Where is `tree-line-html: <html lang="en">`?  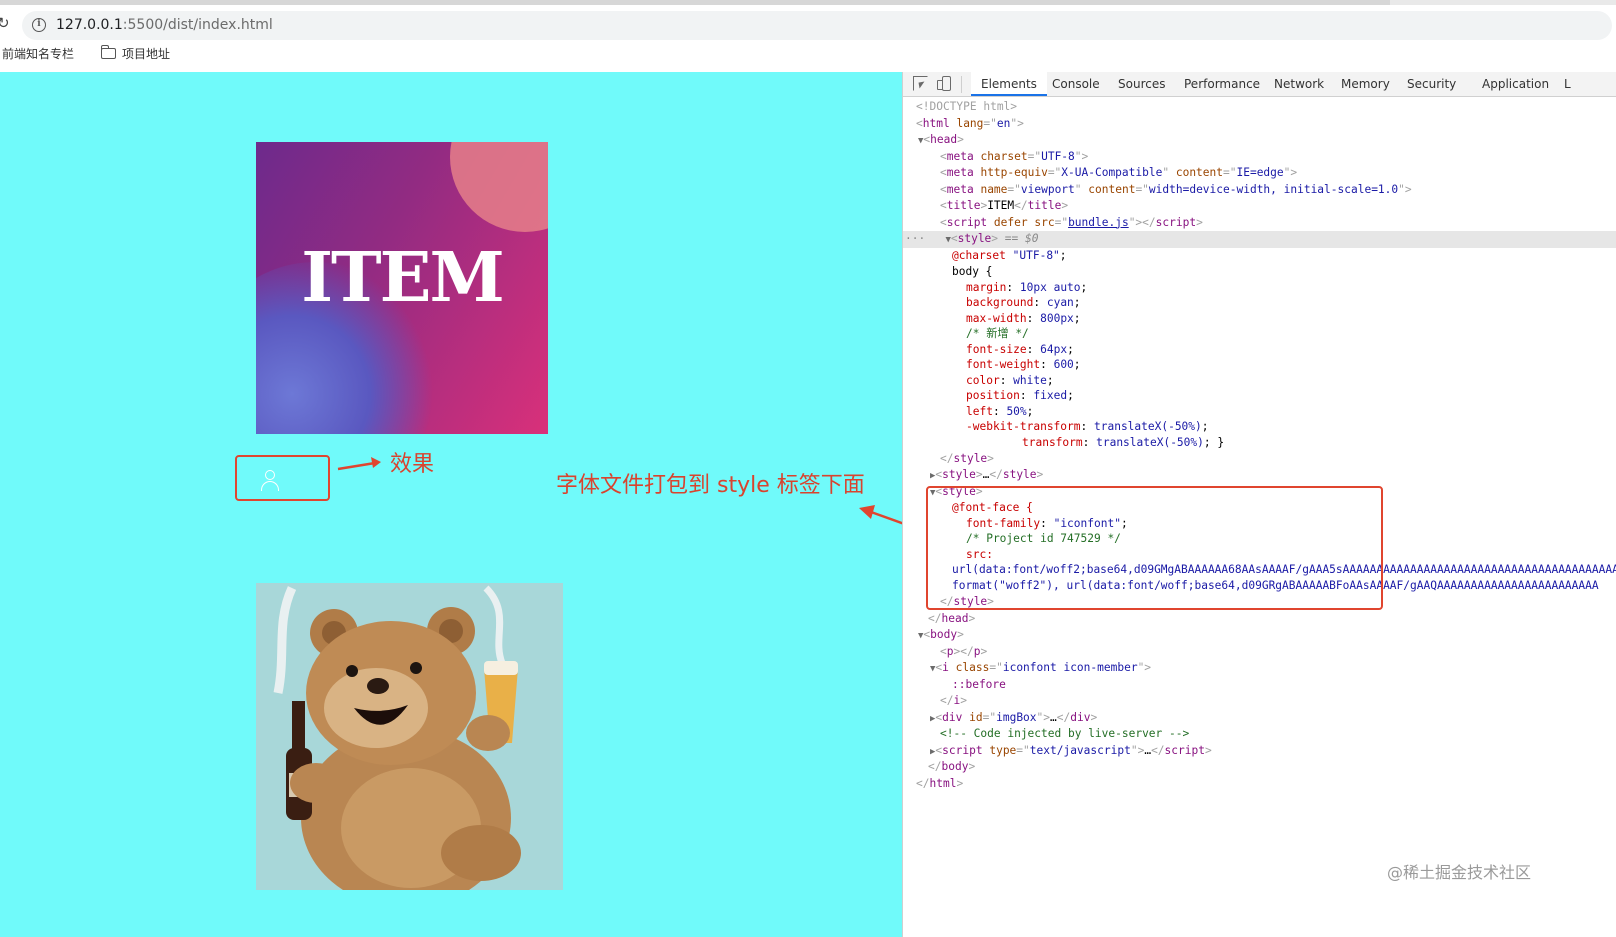 tree-line-html: <html lang="en"> is located at coordinates (1259, 124).